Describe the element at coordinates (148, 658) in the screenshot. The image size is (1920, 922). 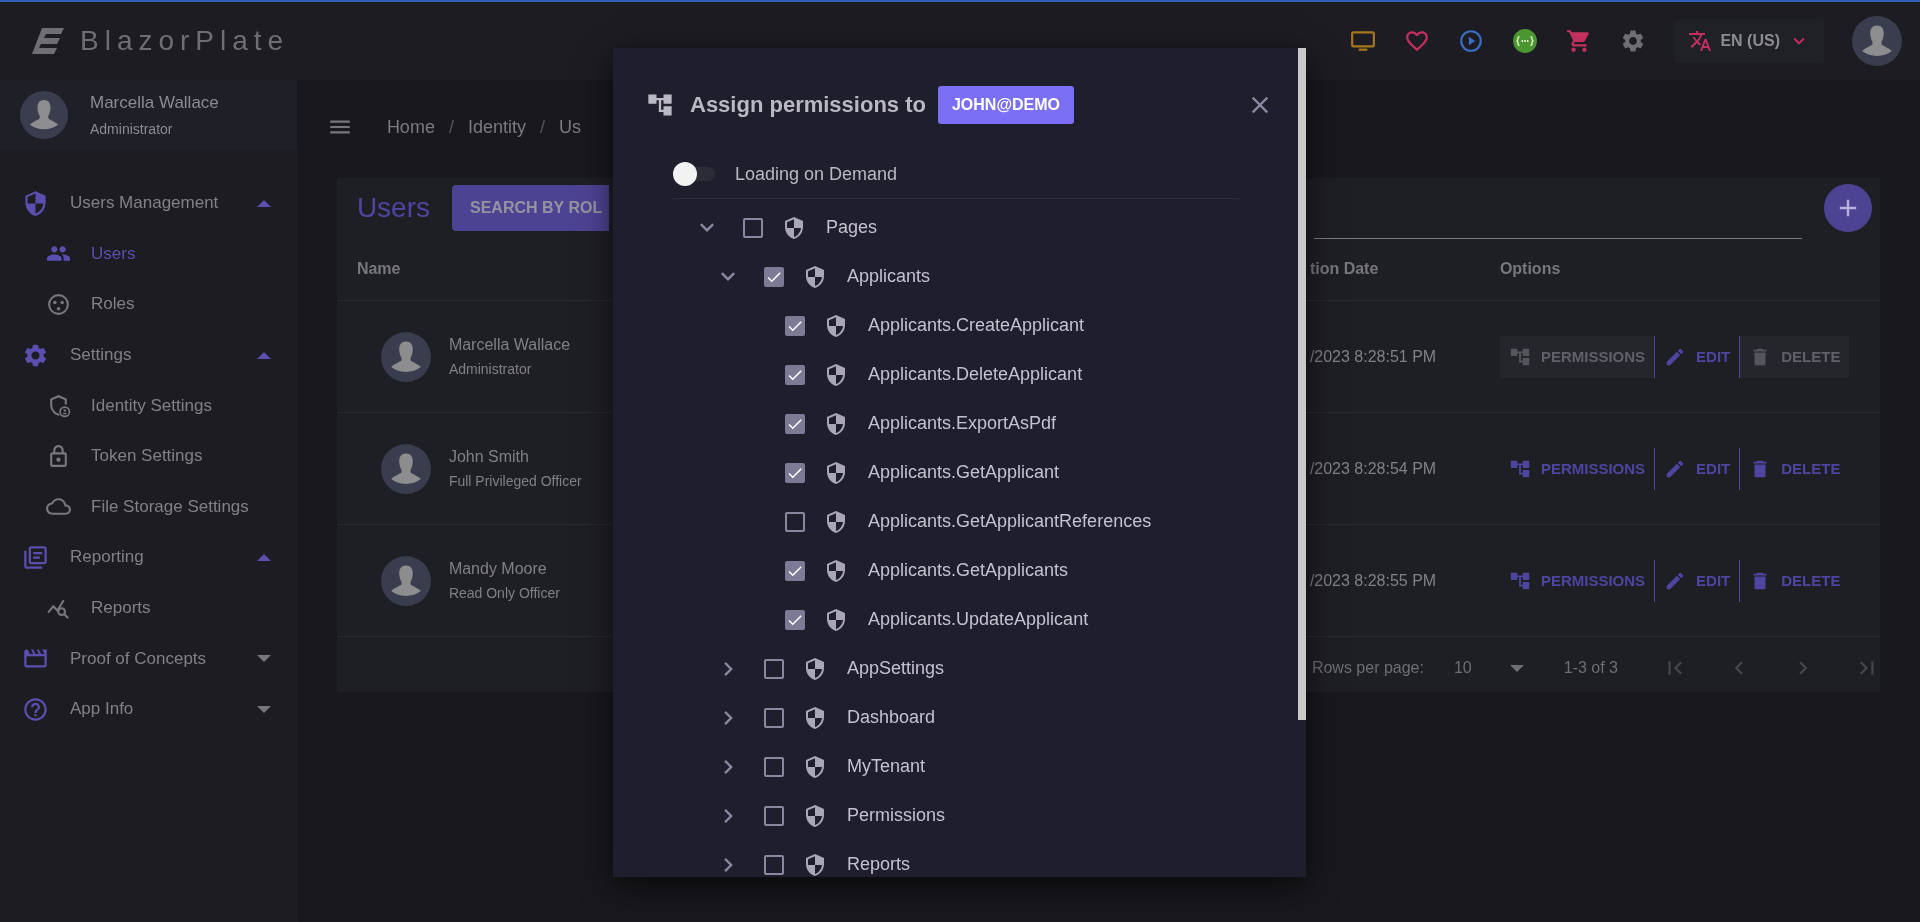
I see `sidebar-group: Proof of Concepts` at that location.